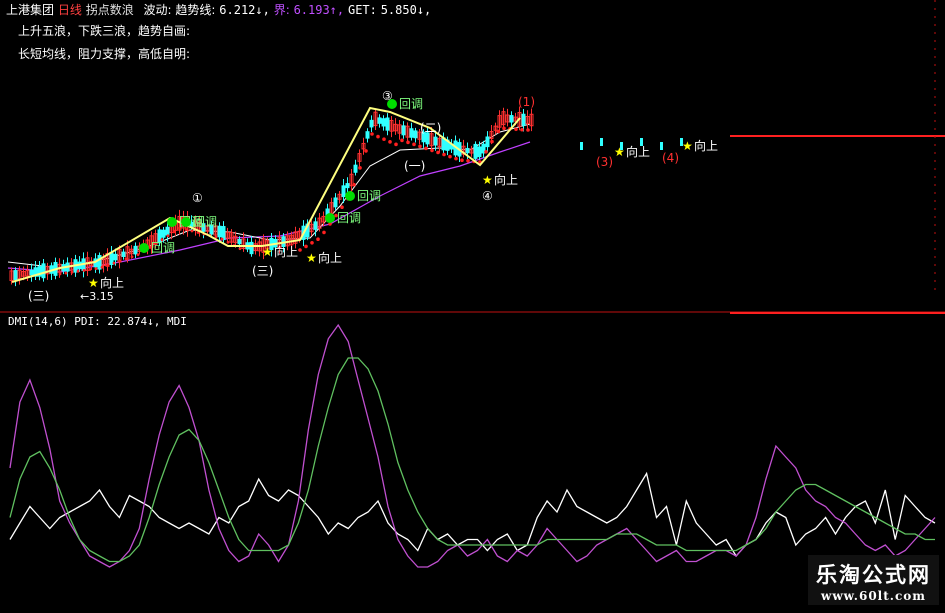 This screenshot has height=613, width=945. Describe the element at coordinates (430, 128) in the screenshot. I see `wave-mark: (二)` at that location.